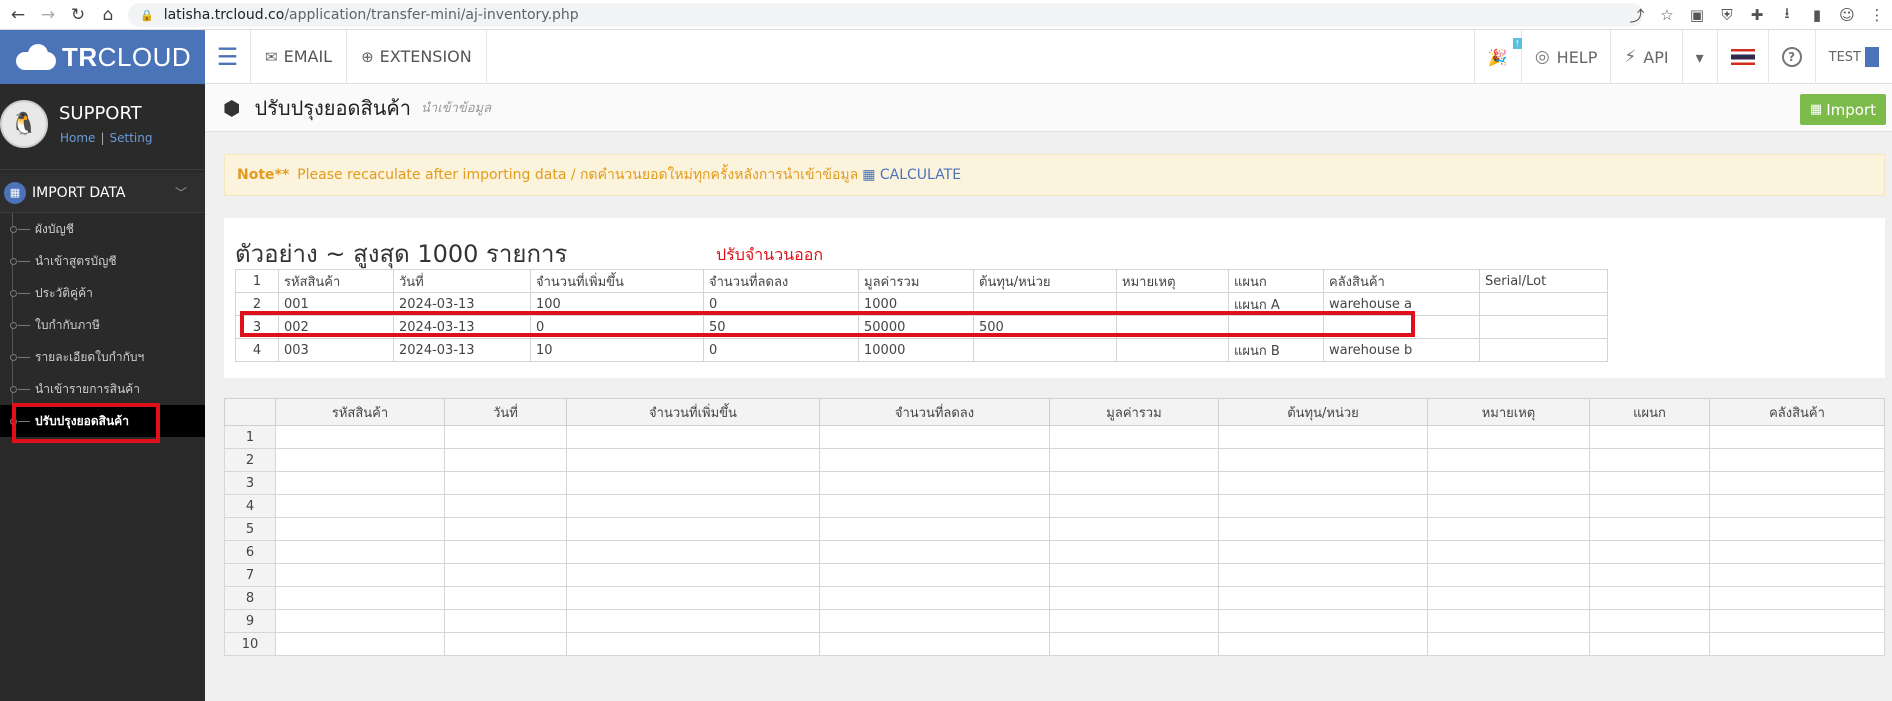  Describe the element at coordinates (48, 15) in the screenshot. I see `forward-icon: →` at that location.